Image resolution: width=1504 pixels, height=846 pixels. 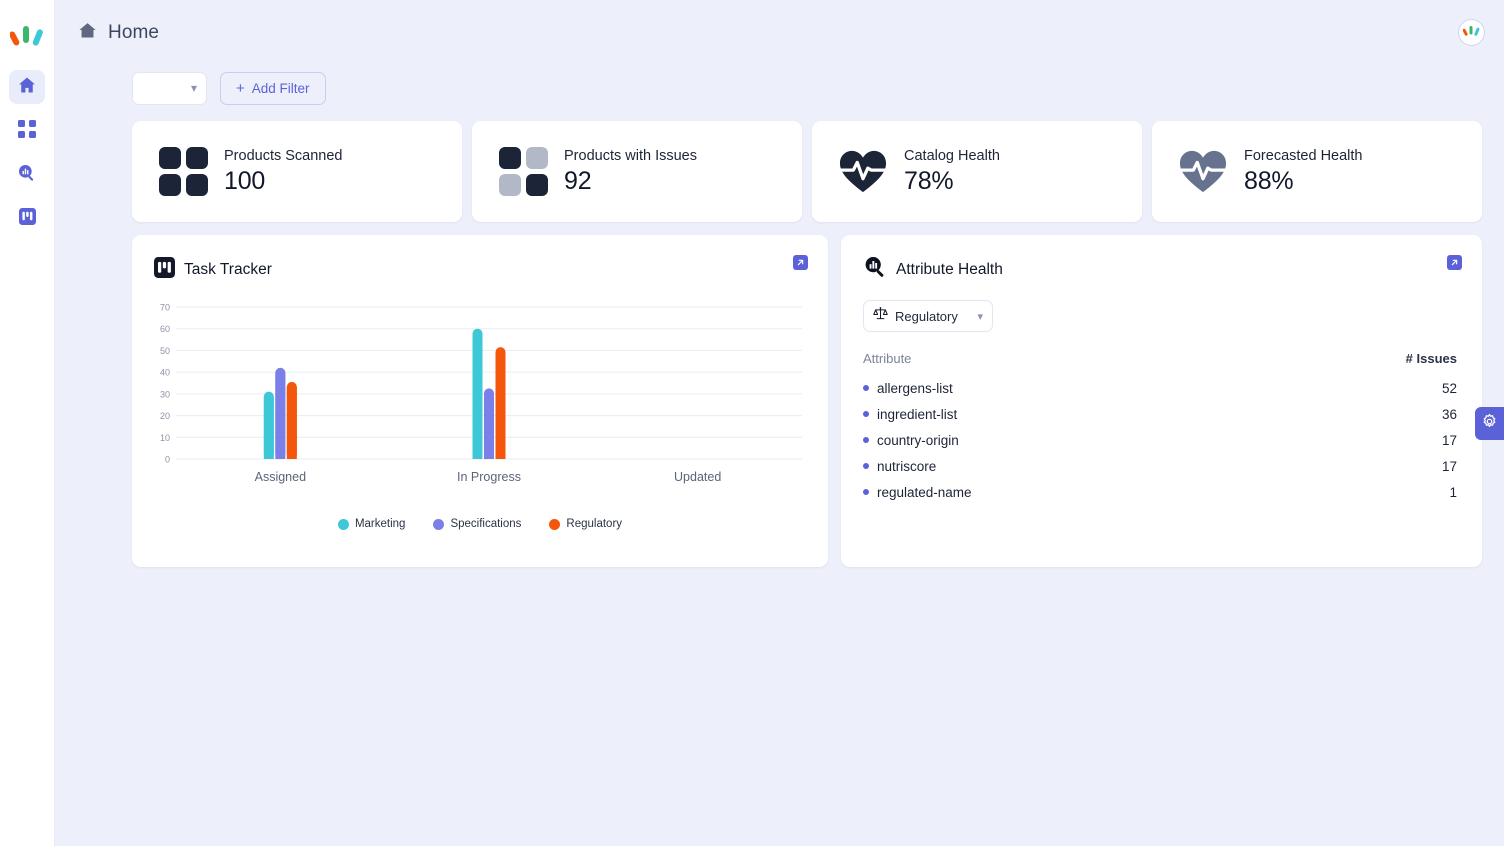 I want to click on kpi-label: Products with Issues, so click(x=630, y=155).